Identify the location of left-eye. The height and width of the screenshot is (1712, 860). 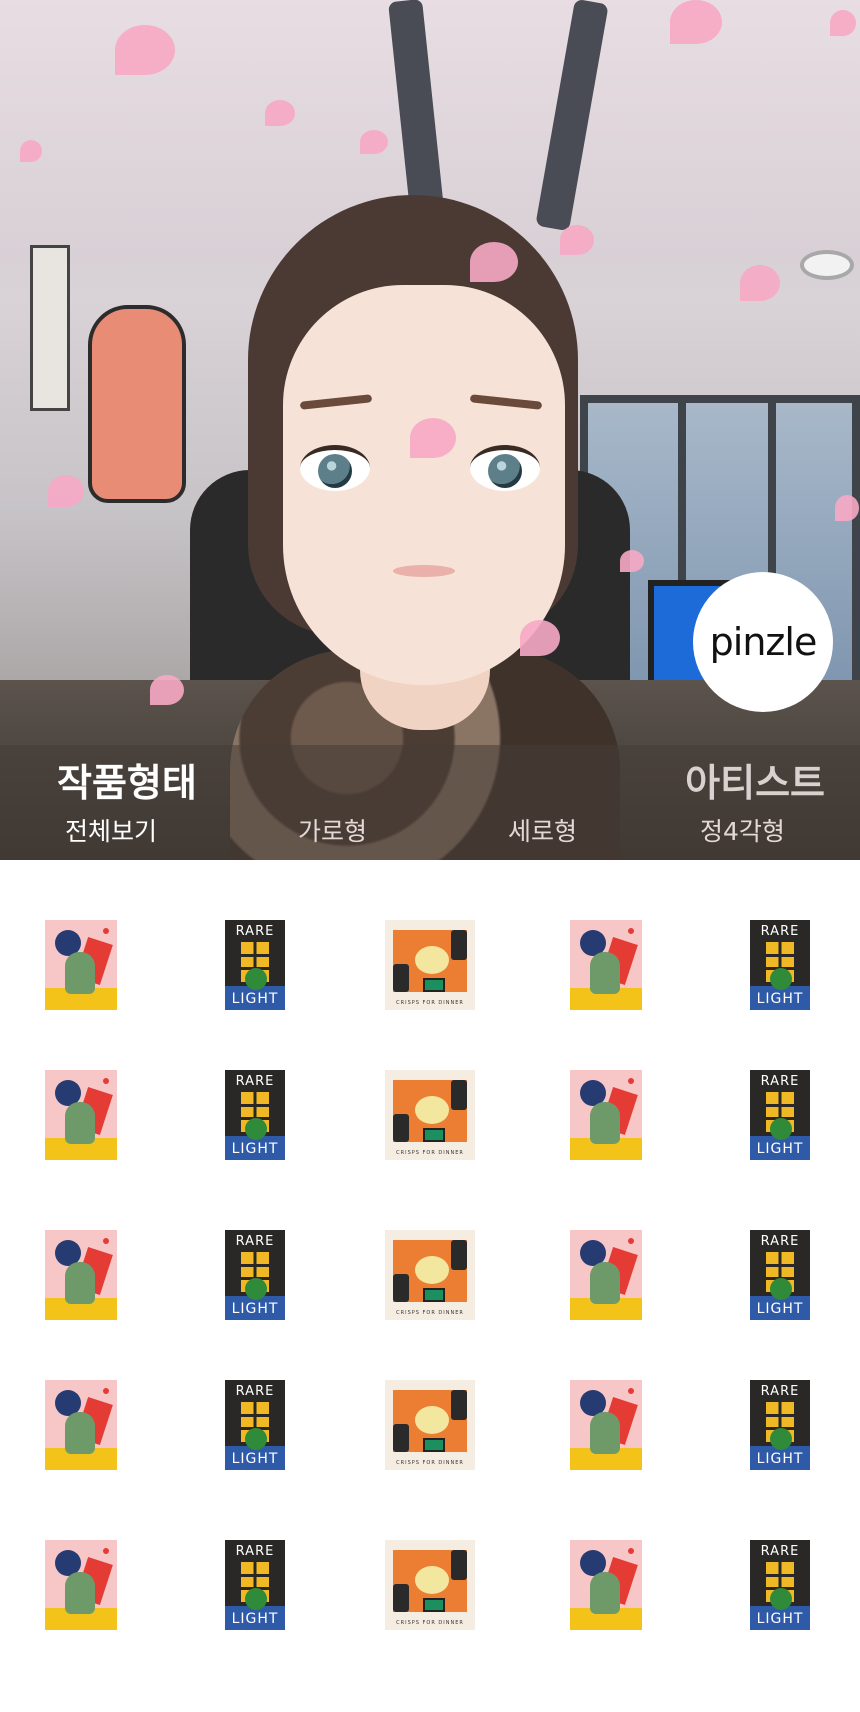
(335, 468).